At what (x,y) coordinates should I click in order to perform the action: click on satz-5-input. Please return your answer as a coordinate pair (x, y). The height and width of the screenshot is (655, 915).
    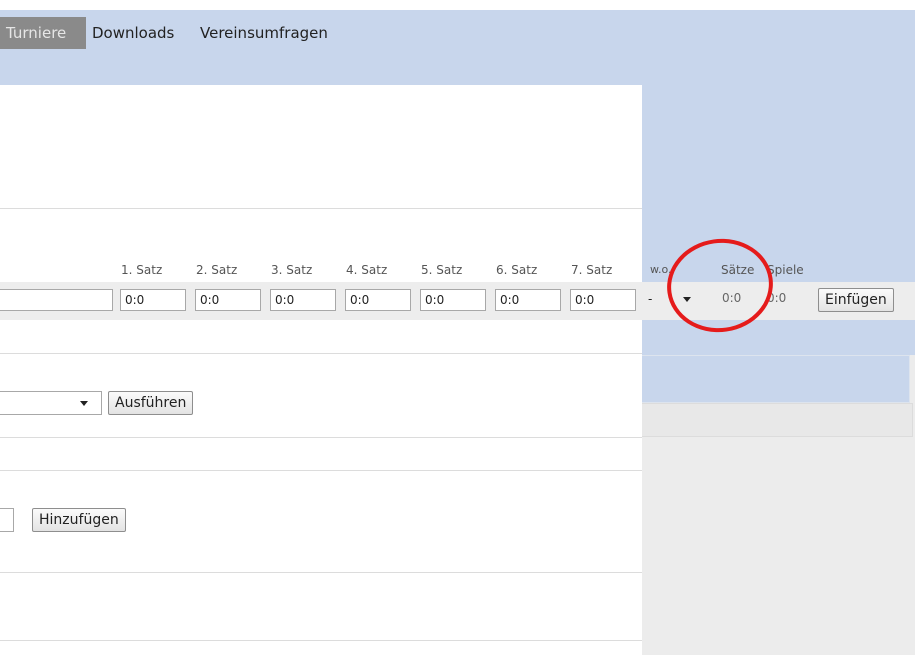
    Looking at the image, I should click on (453, 300).